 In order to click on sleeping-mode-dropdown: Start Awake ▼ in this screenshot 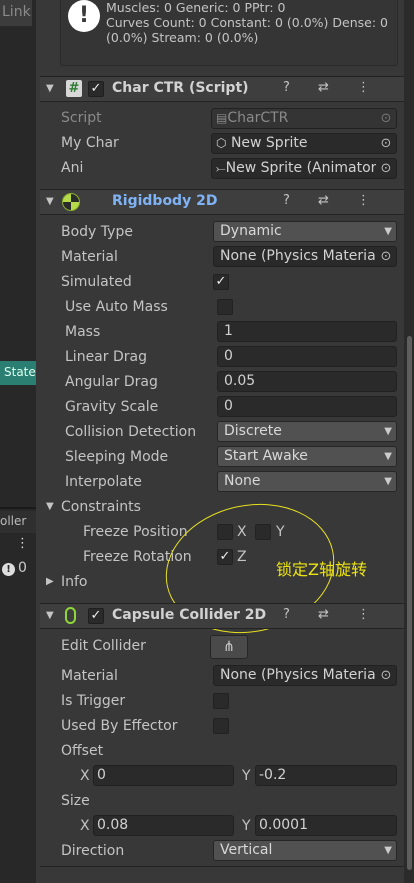, I will do `click(307, 456)`.